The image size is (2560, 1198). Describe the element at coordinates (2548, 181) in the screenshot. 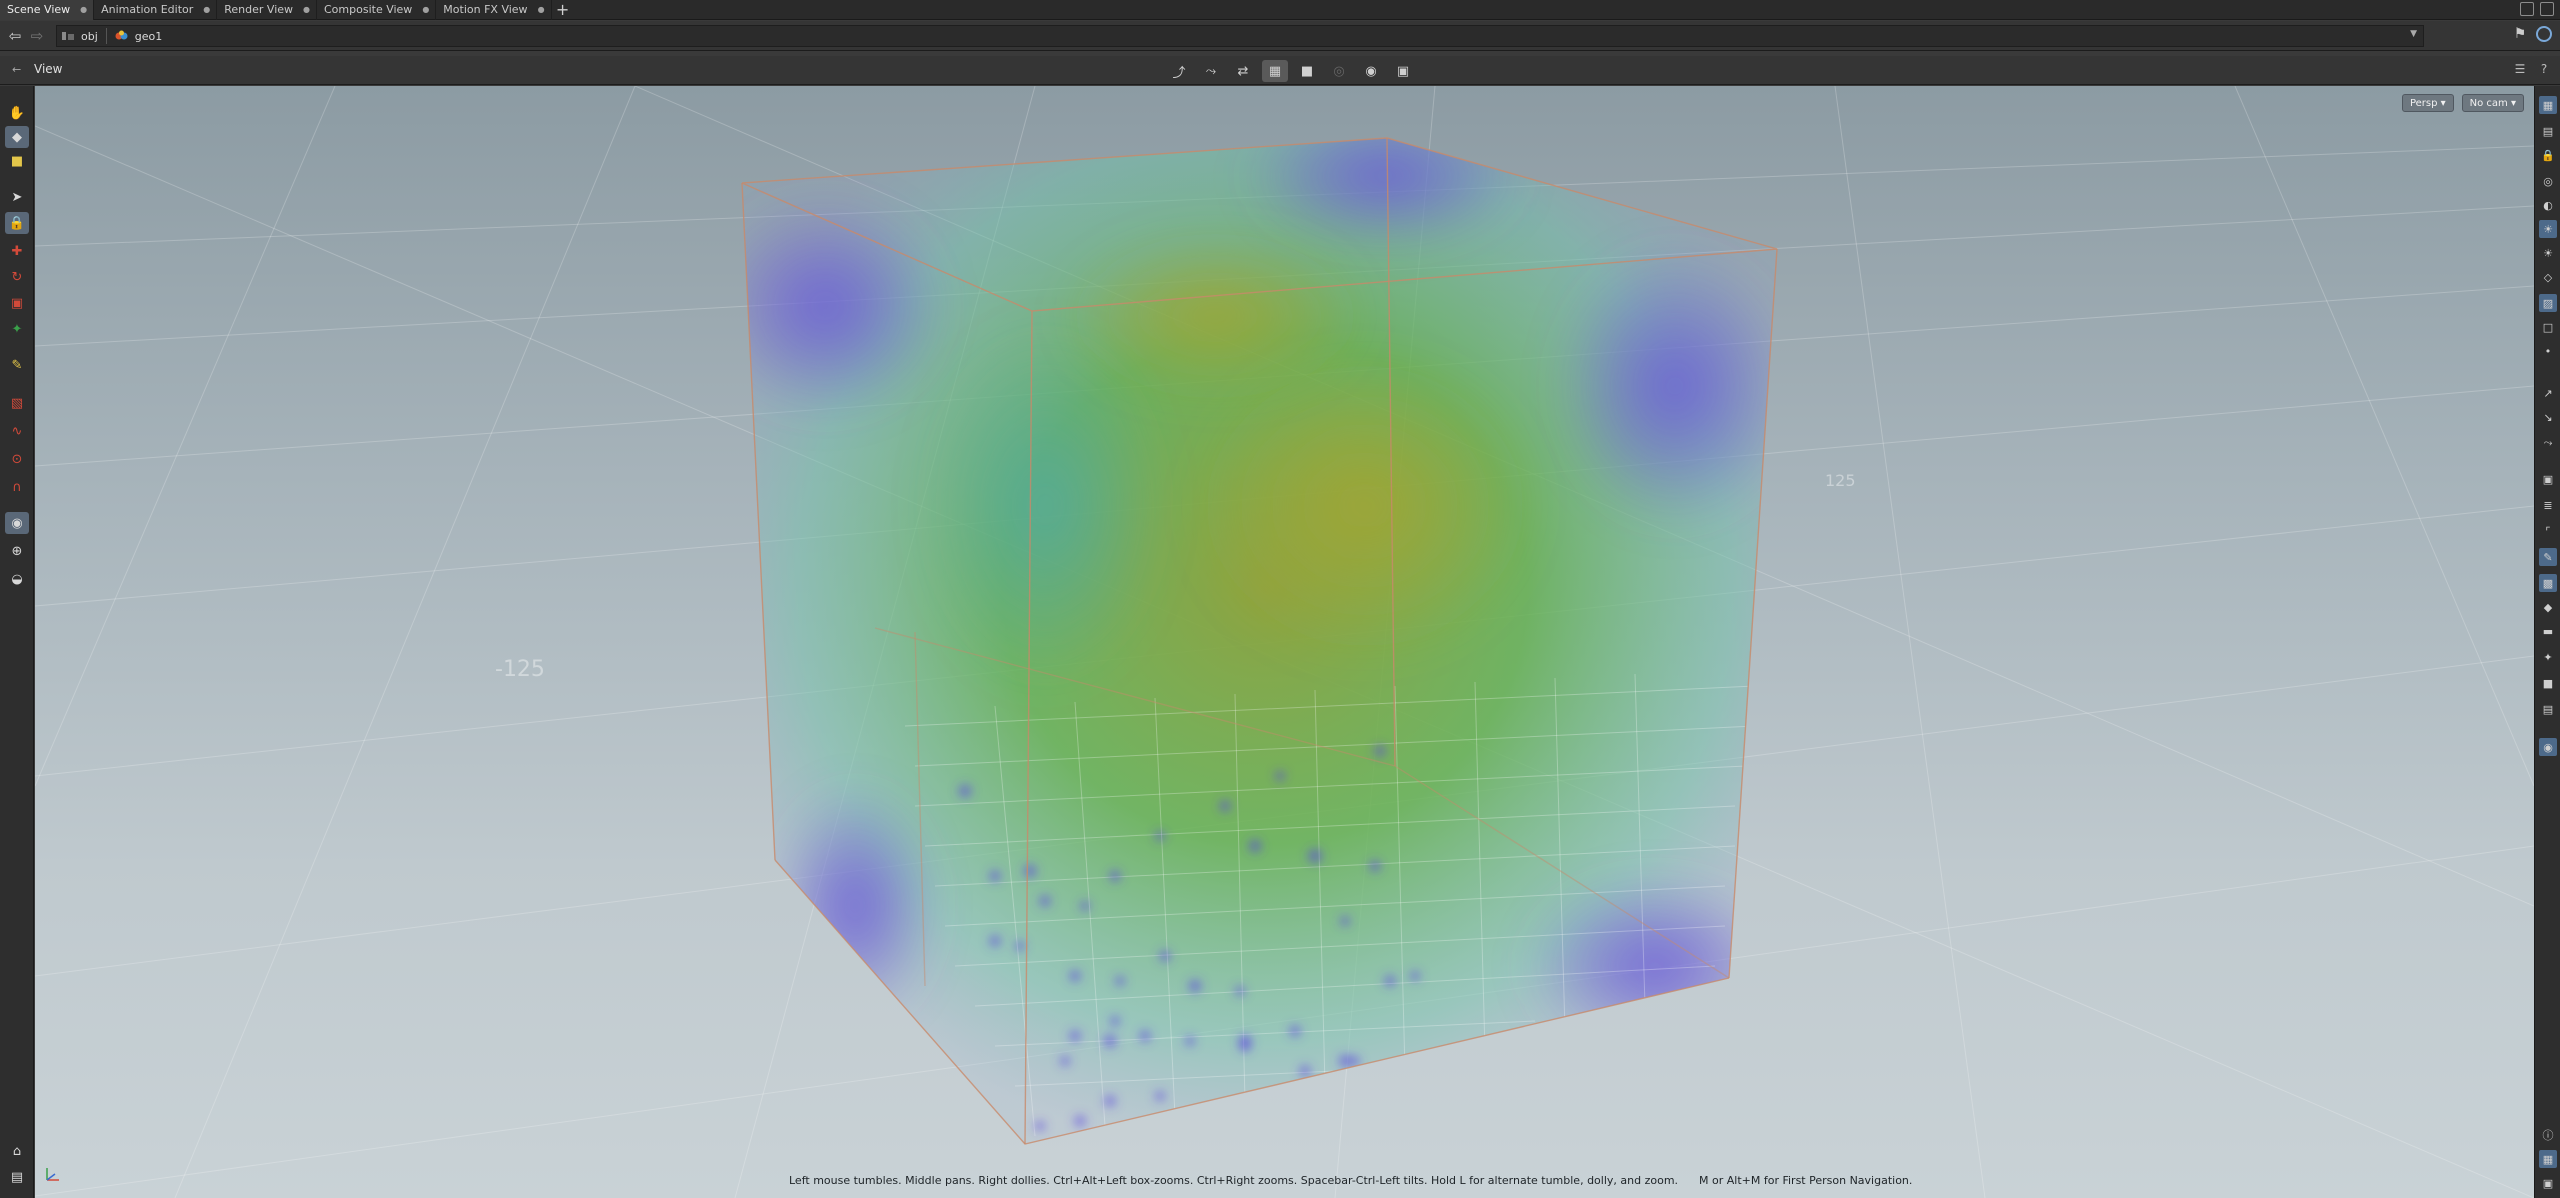

I see `show-guides-icon: ◎` at that location.